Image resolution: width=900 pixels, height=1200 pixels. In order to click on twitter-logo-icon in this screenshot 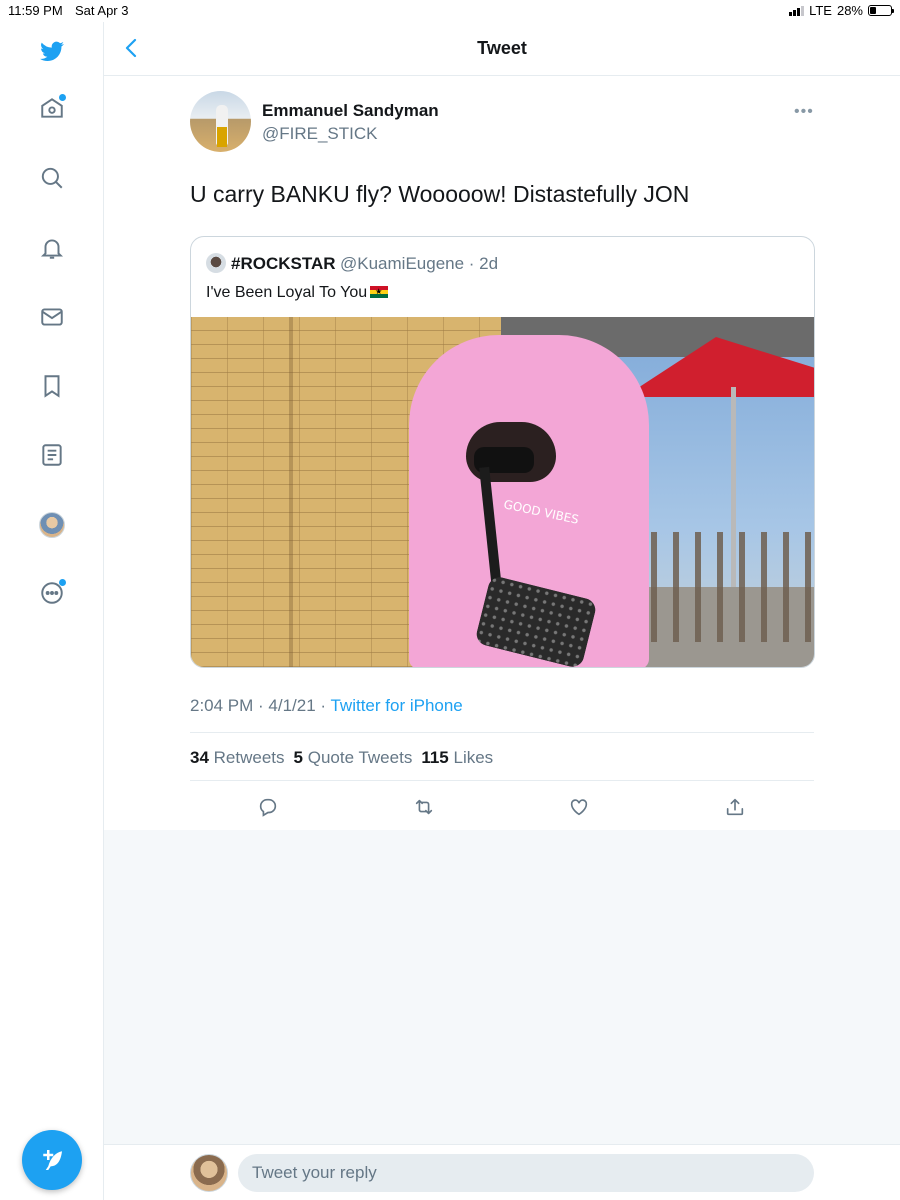, I will do `click(52, 52)`.